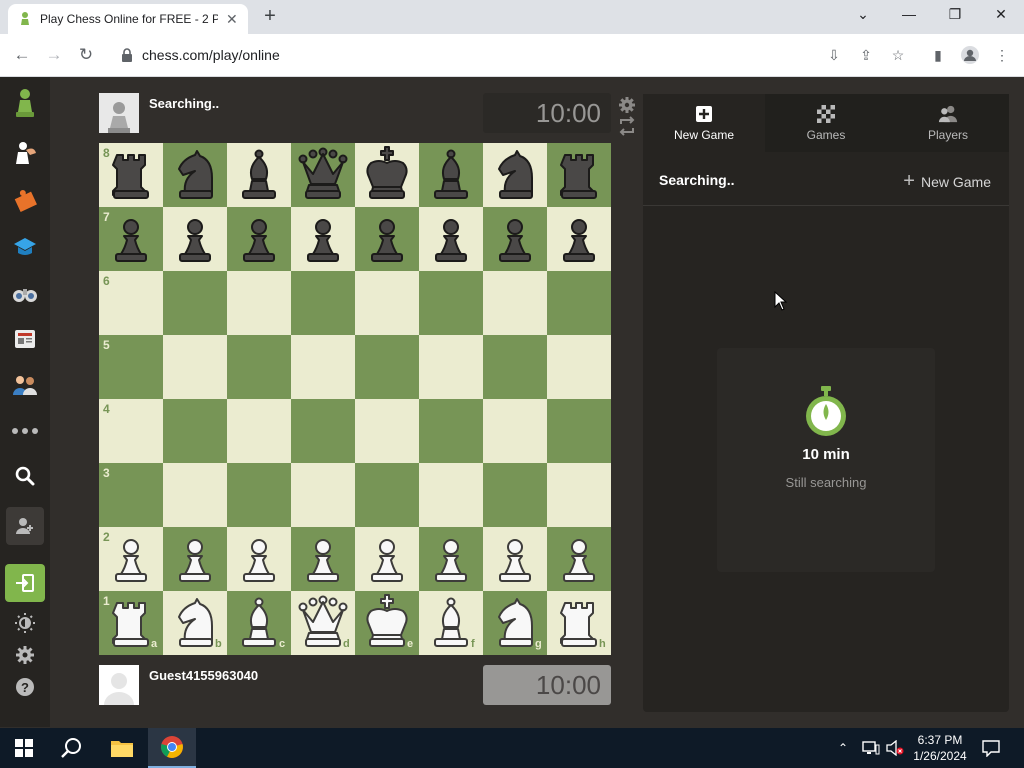  I want to click on news-icon, so click(25, 339).